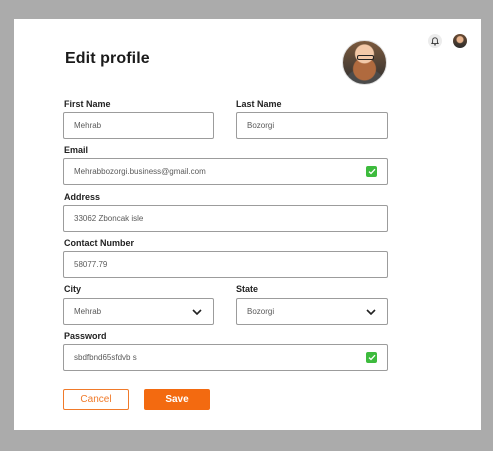  What do you see at coordinates (261, 311) in the screenshot?
I see `state-value: Bozorgi` at bounding box center [261, 311].